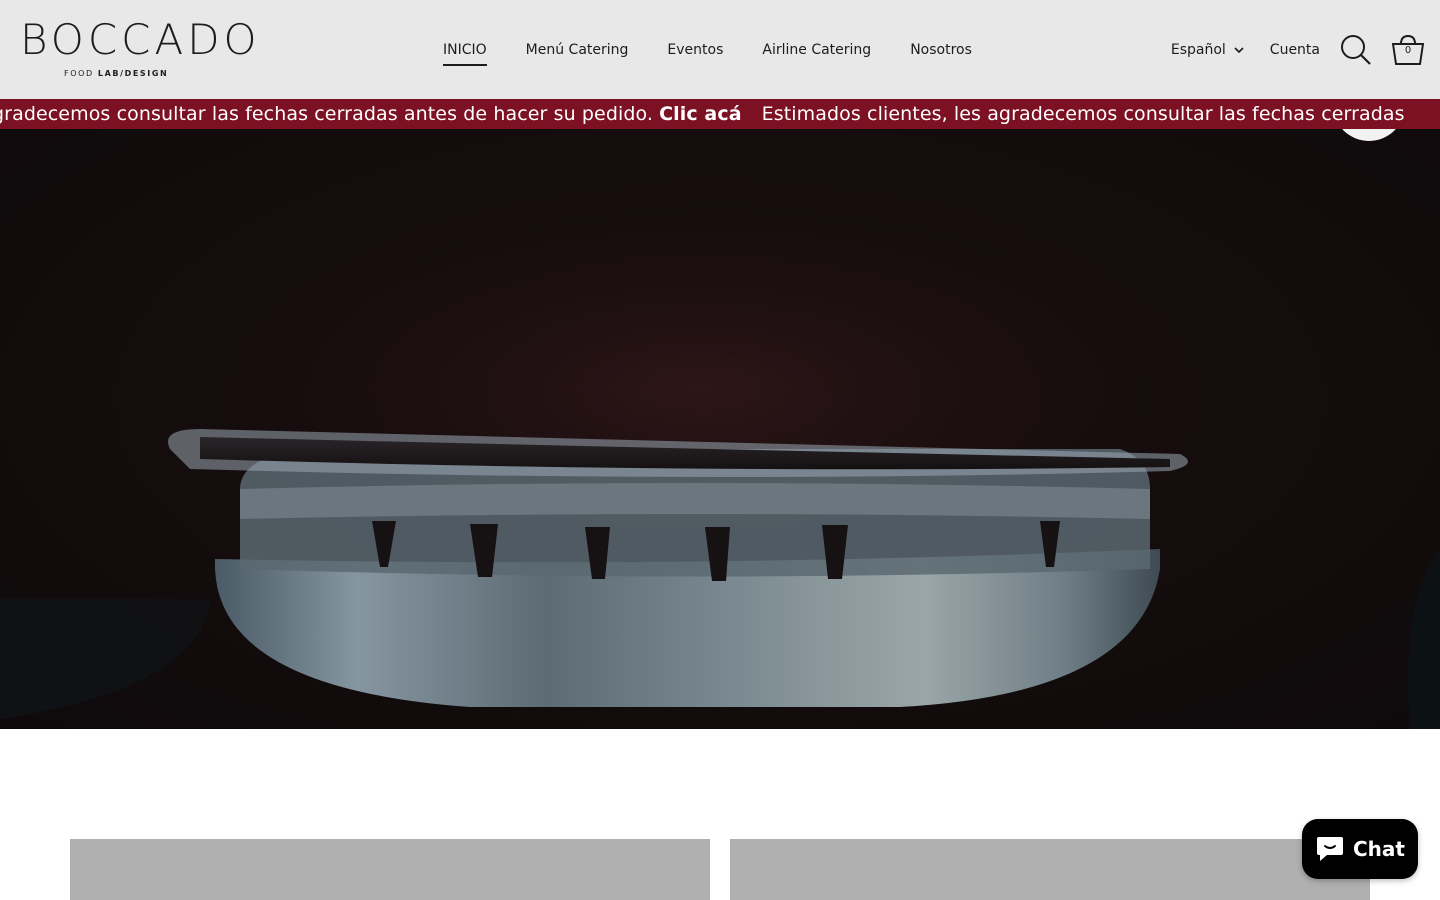  Describe the element at coordinates (816, 50) in the screenshot. I see `nav-item-airline-catering: Airline Catering` at that location.